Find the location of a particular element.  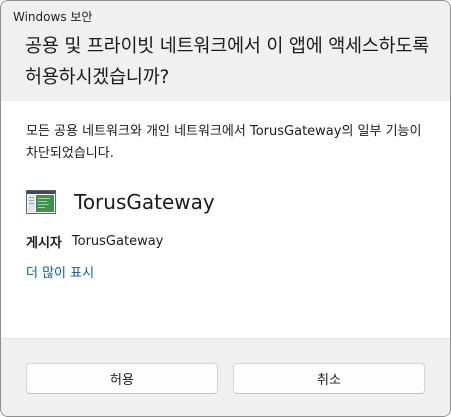

cancel-button: 취소 is located at coordinates (329, 378).